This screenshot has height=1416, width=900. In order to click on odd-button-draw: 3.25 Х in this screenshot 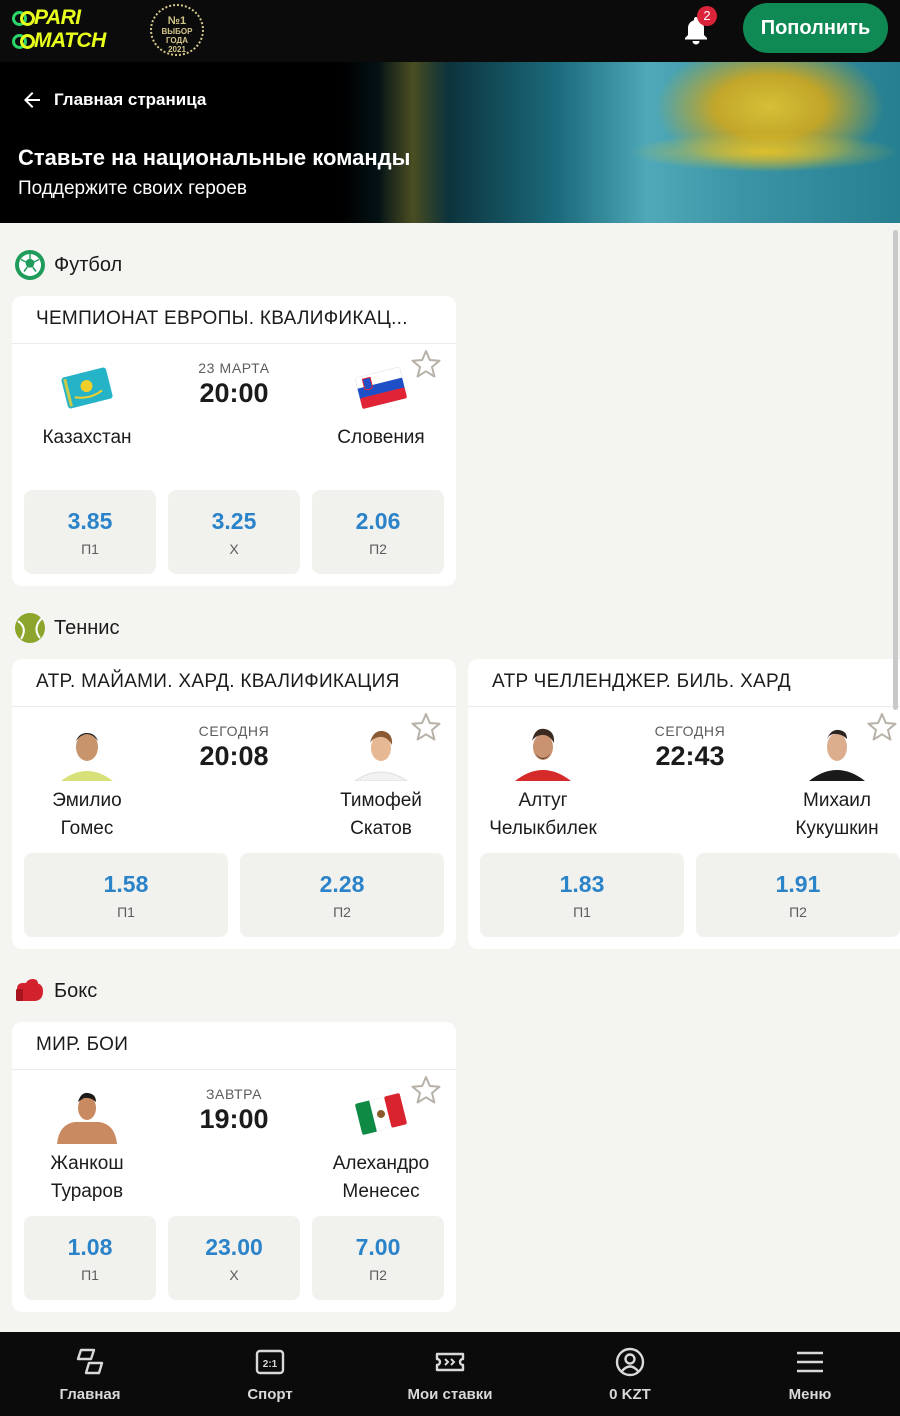, I will do `click(234, 532)`.